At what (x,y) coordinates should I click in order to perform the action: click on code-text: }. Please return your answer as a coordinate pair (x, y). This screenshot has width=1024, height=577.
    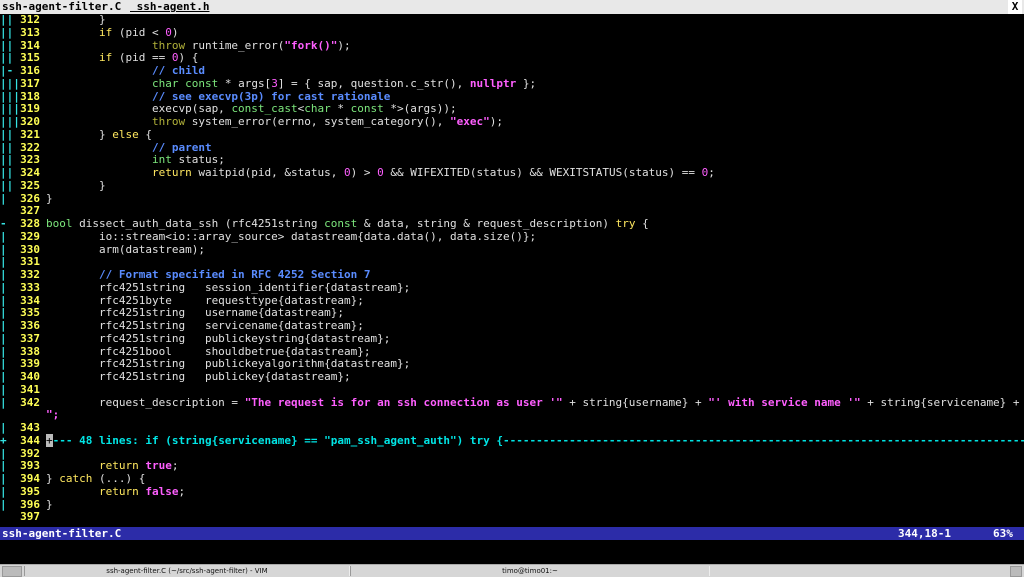
    Looking at the image, I should click on (49, 505).